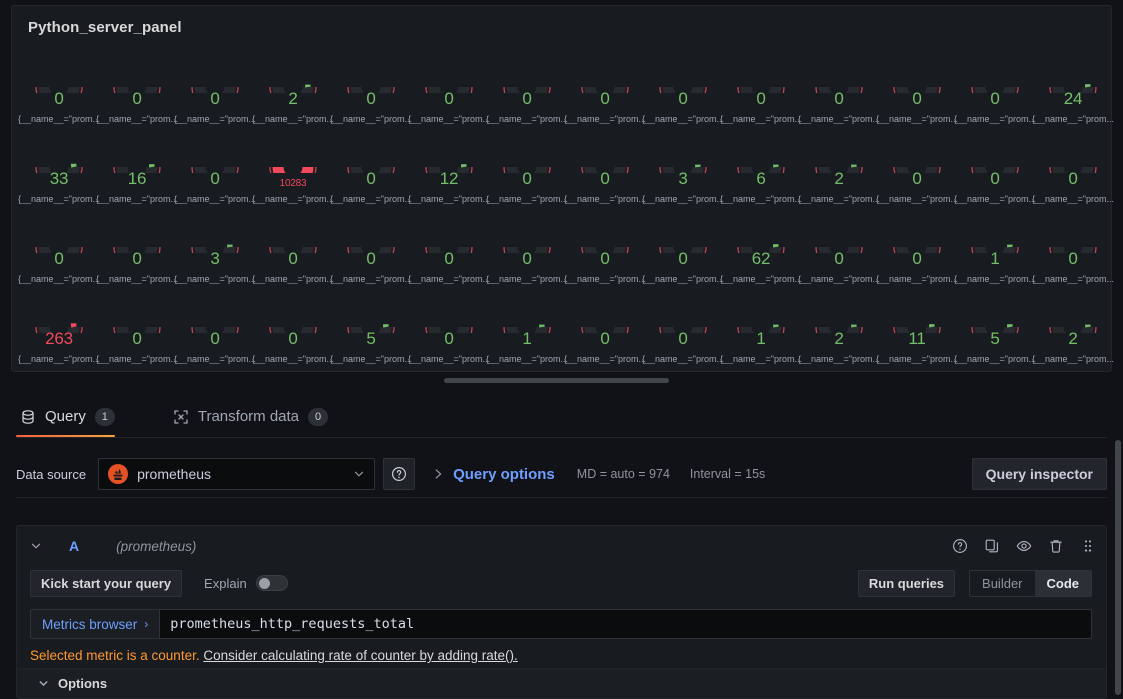 The height and width of the screenshot is (699, 1123). What do you see at coordinates (1024, 546) in the screenshot?
I see `eye-icon` at bounding box center [1024, 546].